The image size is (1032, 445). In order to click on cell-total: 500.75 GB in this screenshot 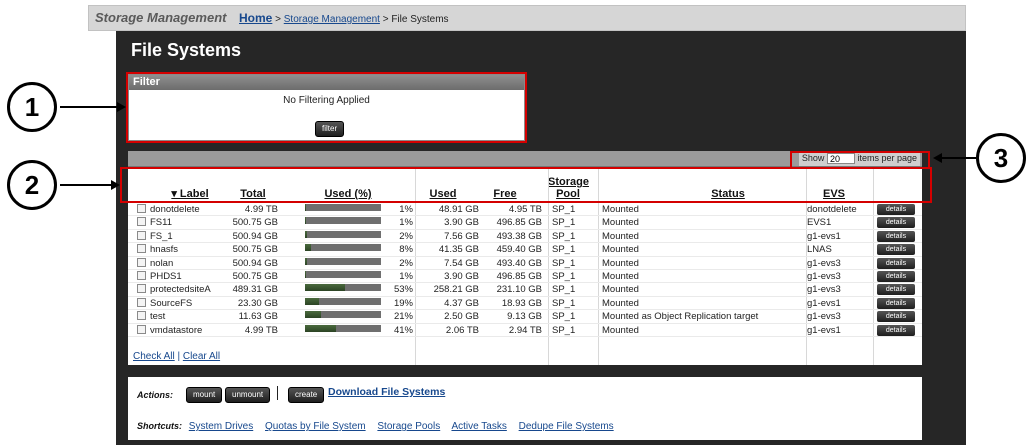, I will do `click(255, 223)`.